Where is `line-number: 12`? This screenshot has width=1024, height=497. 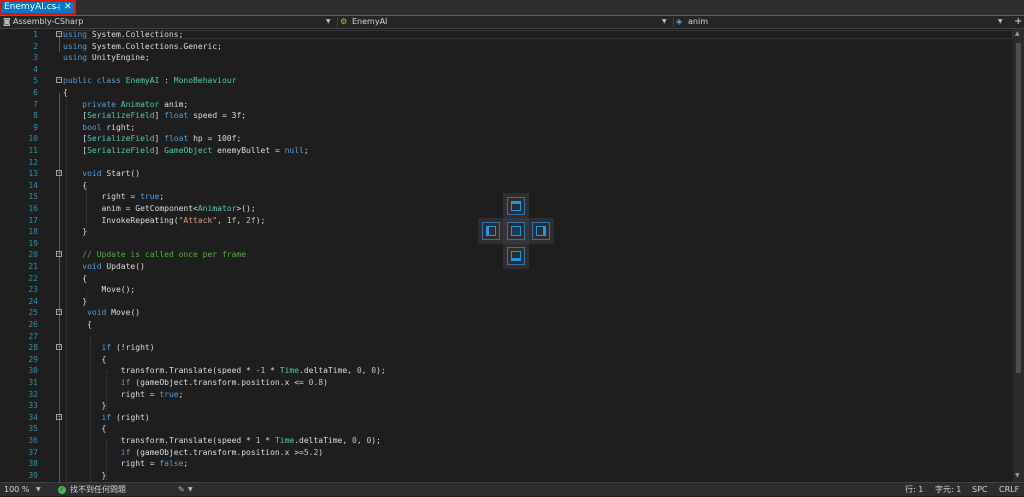 line-number: 12 is located at coordinates (33, 162).